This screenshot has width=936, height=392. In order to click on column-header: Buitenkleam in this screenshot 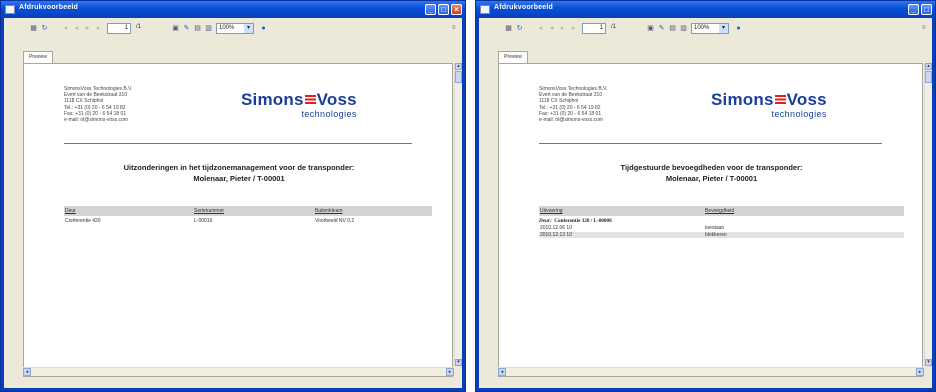, I will do `click(329, 211)`.